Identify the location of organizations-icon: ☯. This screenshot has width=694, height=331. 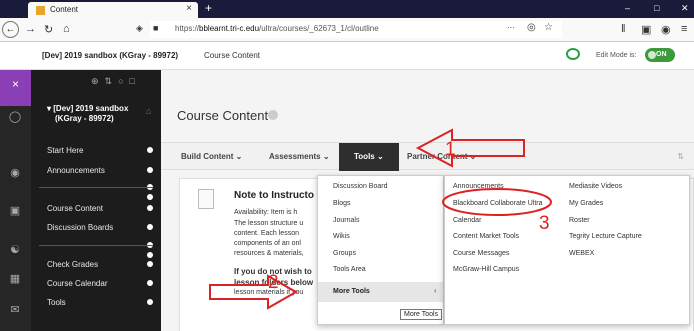
(15, 250).